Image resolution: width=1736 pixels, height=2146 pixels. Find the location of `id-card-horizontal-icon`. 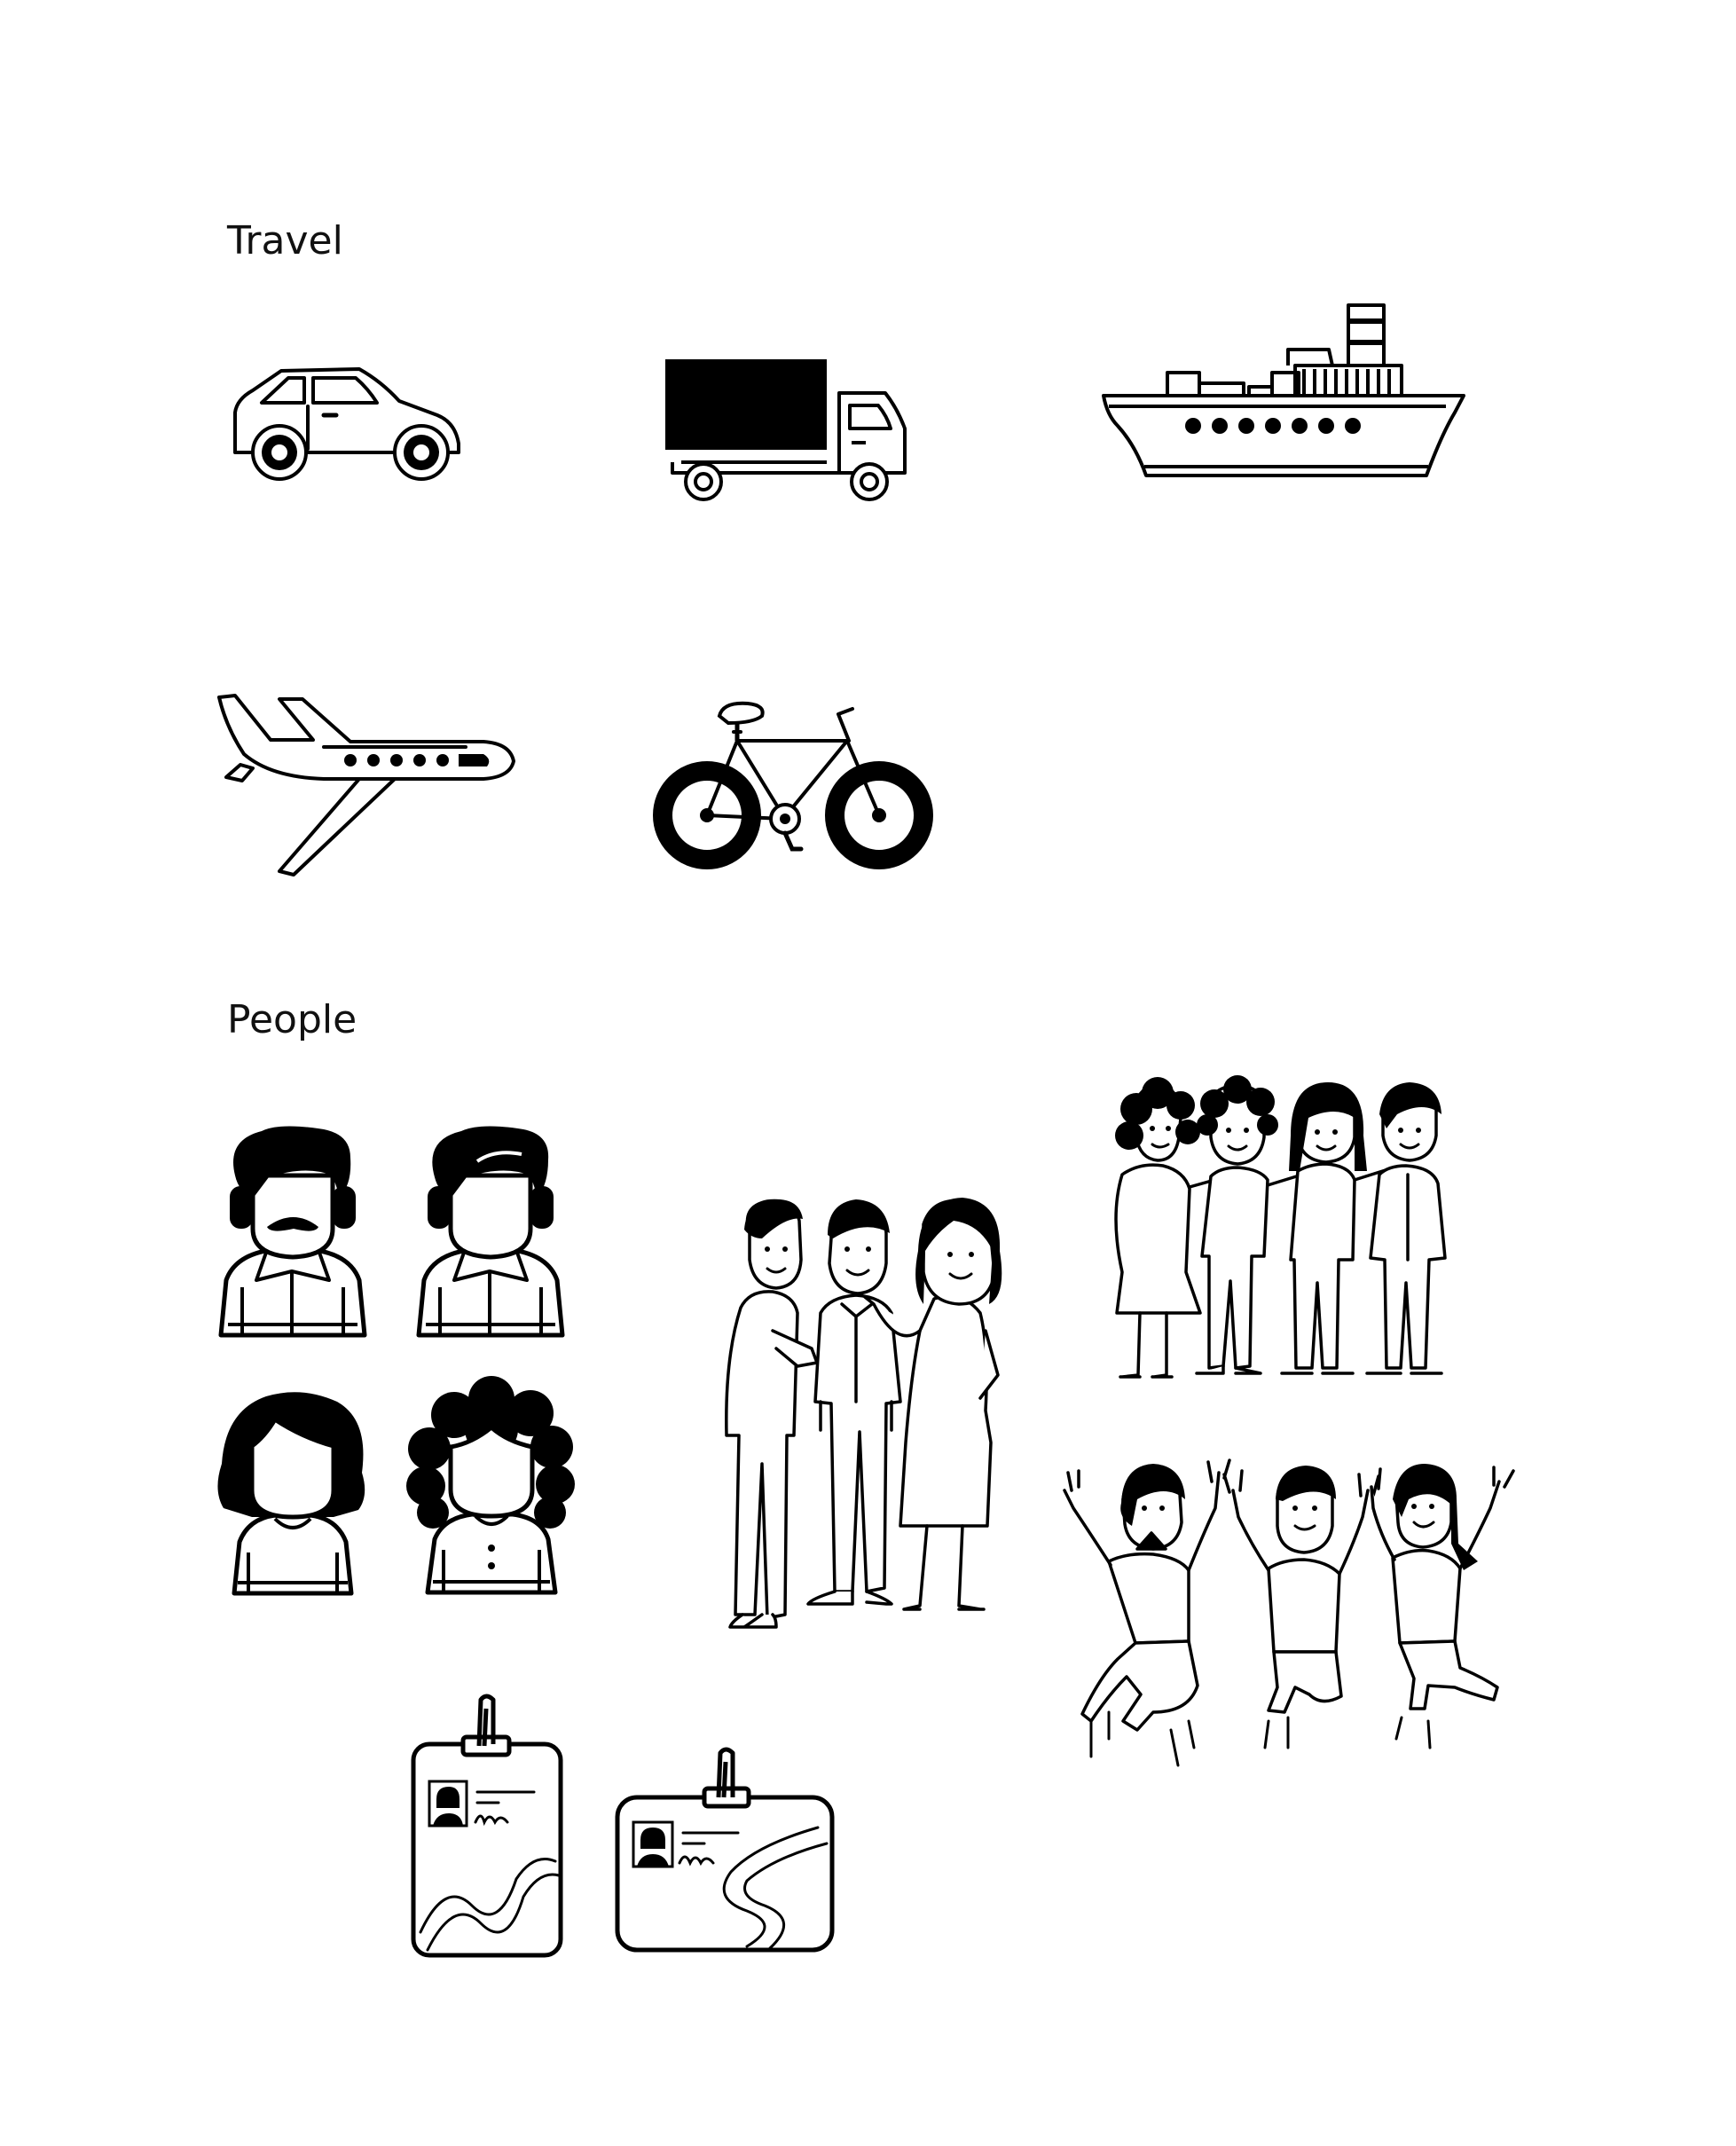

id-card-horizontal-icon is located at coordinates (725, 1851).